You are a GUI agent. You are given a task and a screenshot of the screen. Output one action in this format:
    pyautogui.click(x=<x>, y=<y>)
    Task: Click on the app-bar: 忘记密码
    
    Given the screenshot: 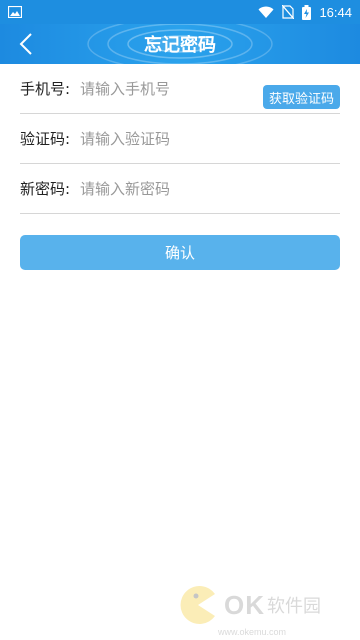 What is the action you would take?
    pyautogui.click(x=180, y=44)
    